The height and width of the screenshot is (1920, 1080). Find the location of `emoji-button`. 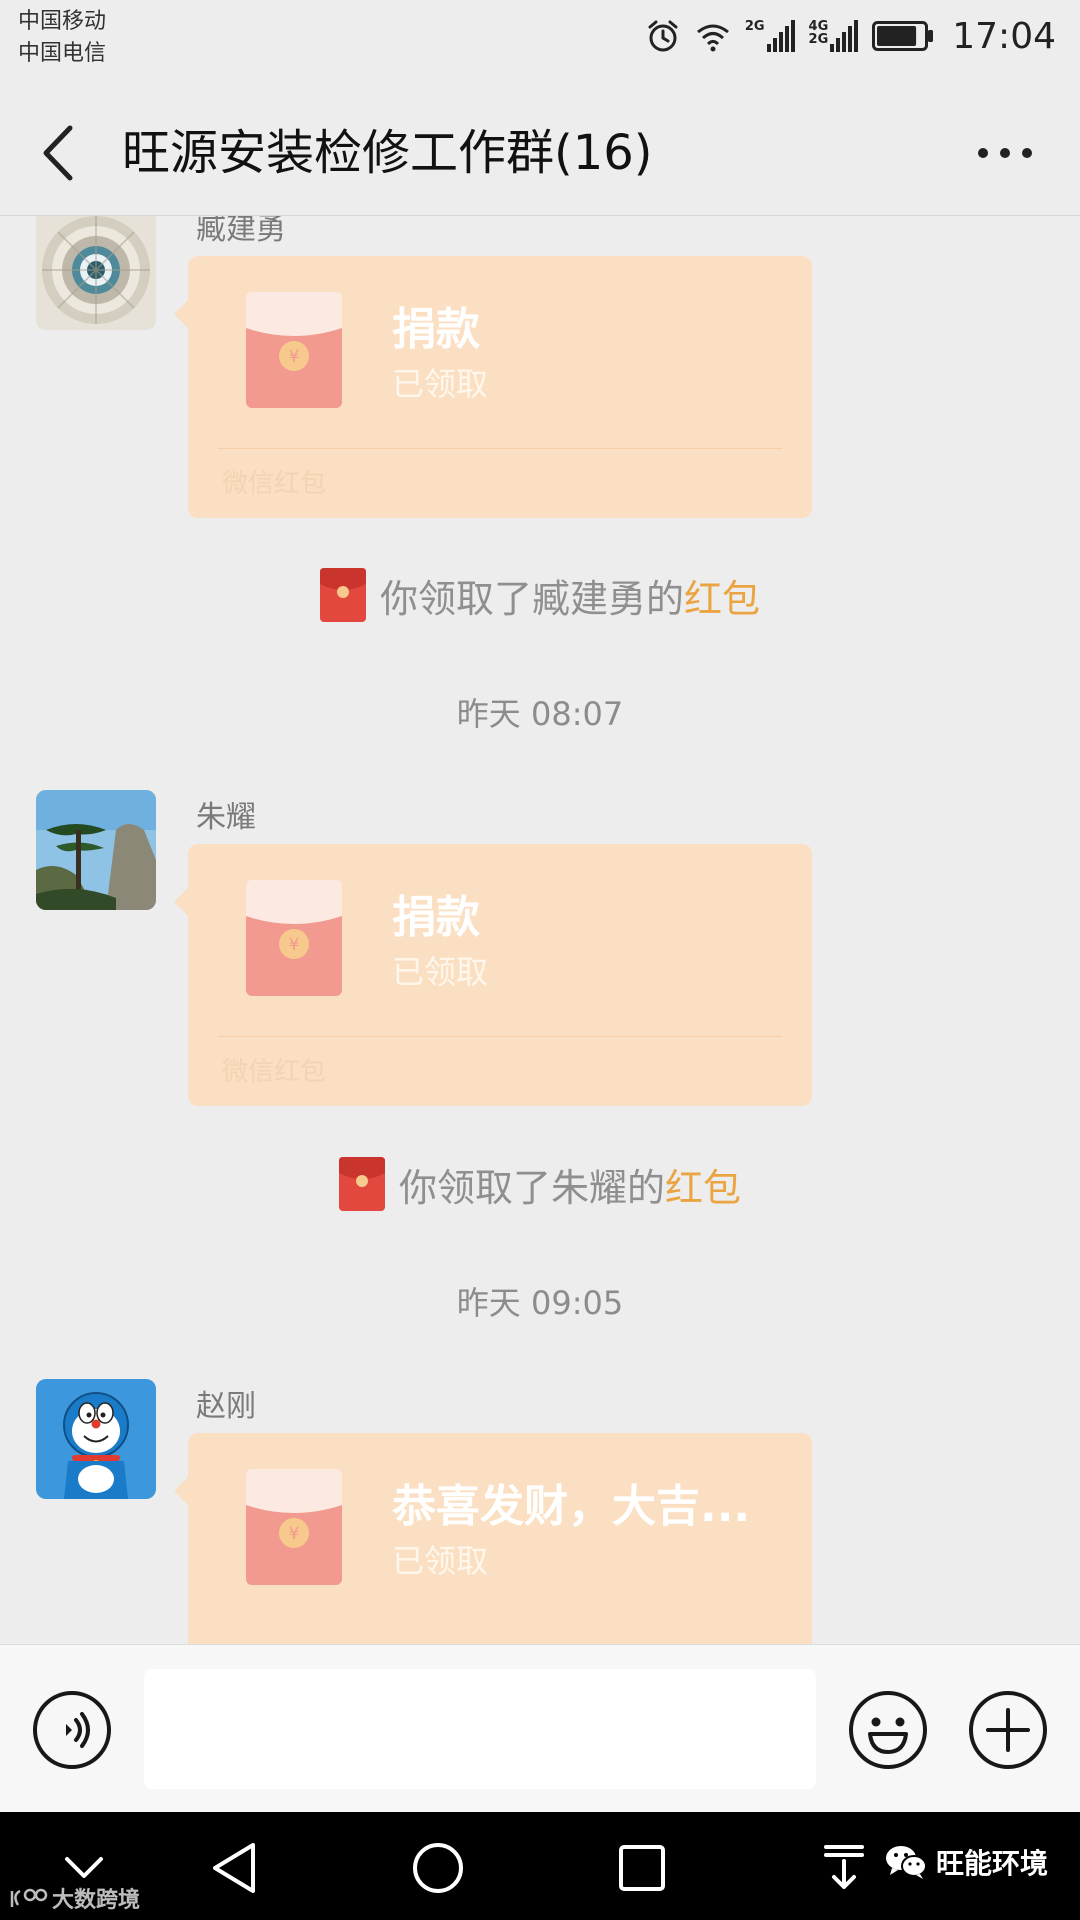

emoji-button is located at coordinates (888, 1730).